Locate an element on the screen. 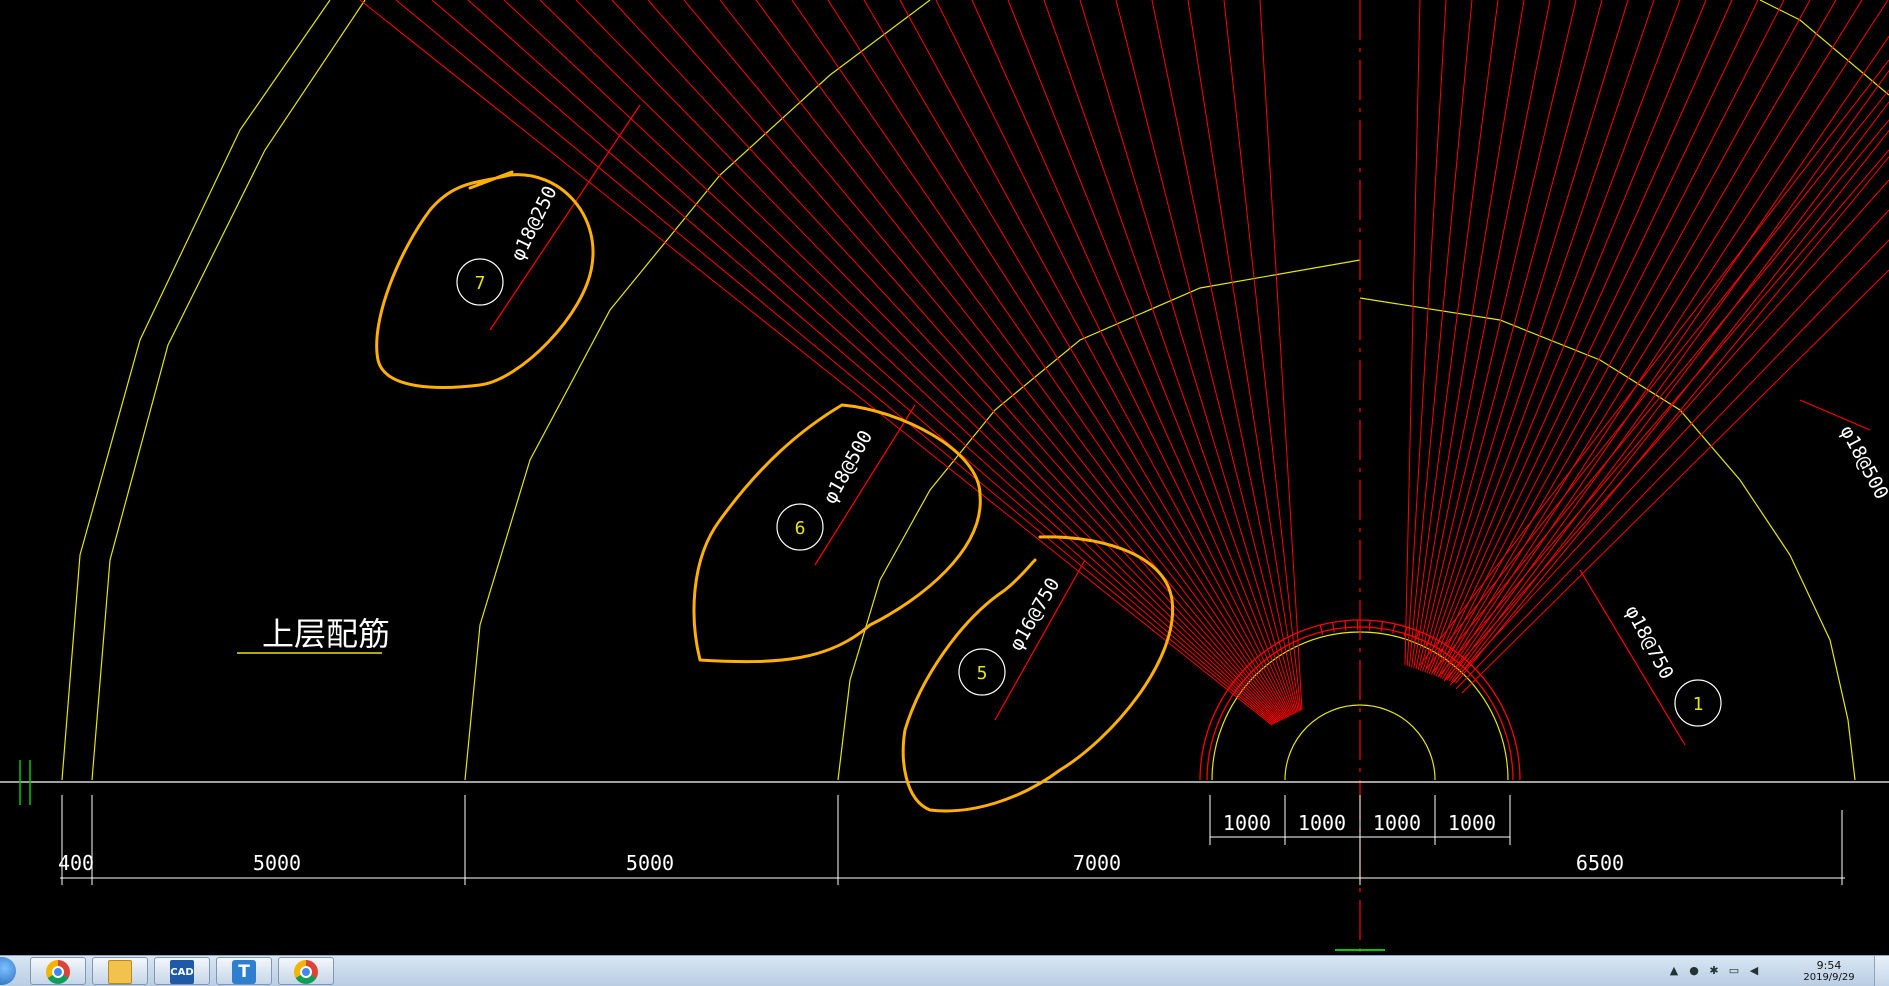 The height and width of the screenshot is (986, 1889). bubble-7-text: 7 is located at coordinates (480, 283).